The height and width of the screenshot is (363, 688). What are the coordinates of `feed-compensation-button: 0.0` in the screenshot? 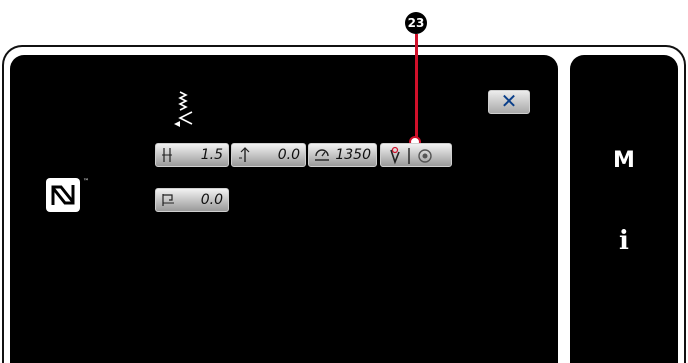 It's located at (192, 200).